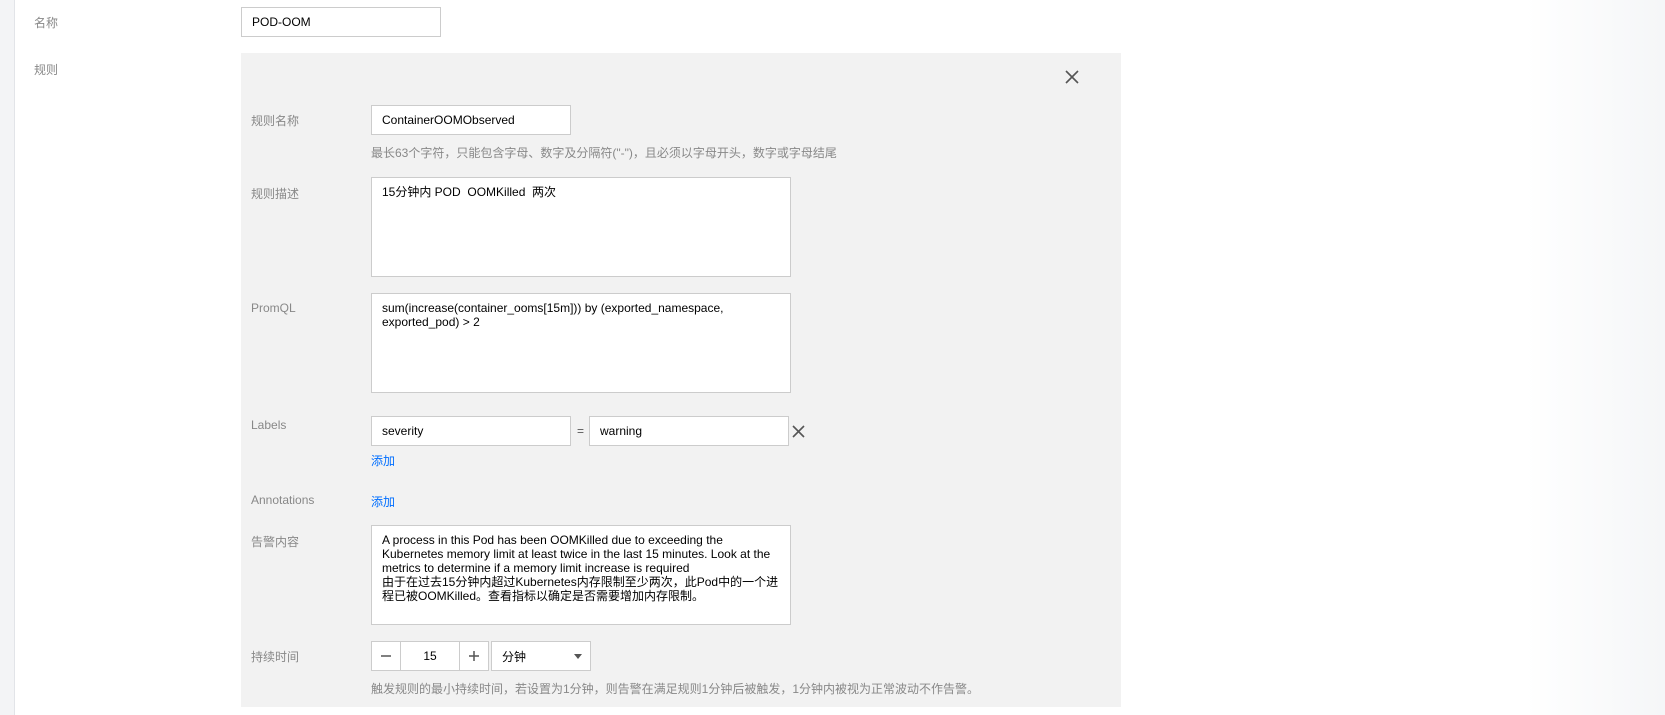 The height and width of the screenshot is (715, 1665). What do you see at coordinates (471, 120) in the screenshot?
I see `rule-name-input: ContainerOOMObserved` at bounding box center [471, 120].